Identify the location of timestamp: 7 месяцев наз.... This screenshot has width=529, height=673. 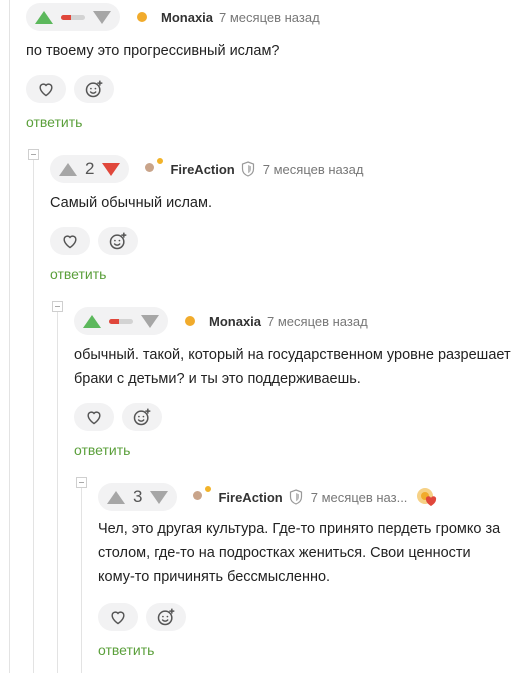
(359, 497).